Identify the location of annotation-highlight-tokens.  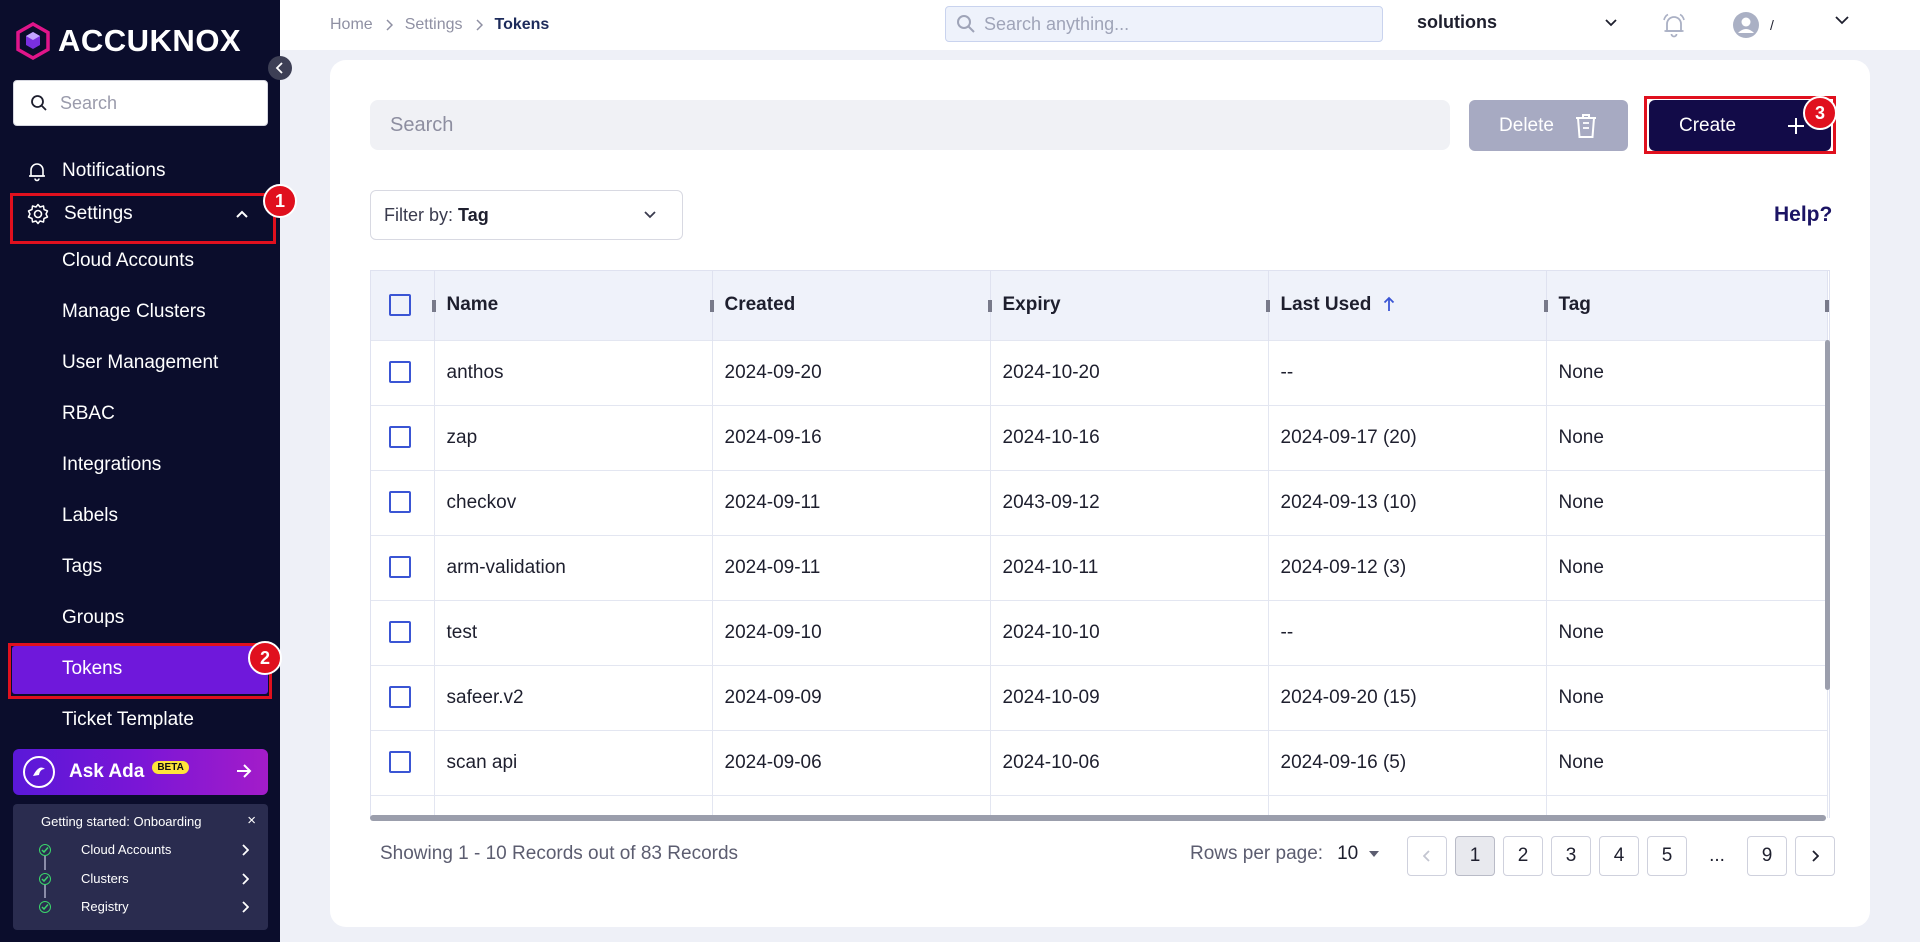
(140, 671).